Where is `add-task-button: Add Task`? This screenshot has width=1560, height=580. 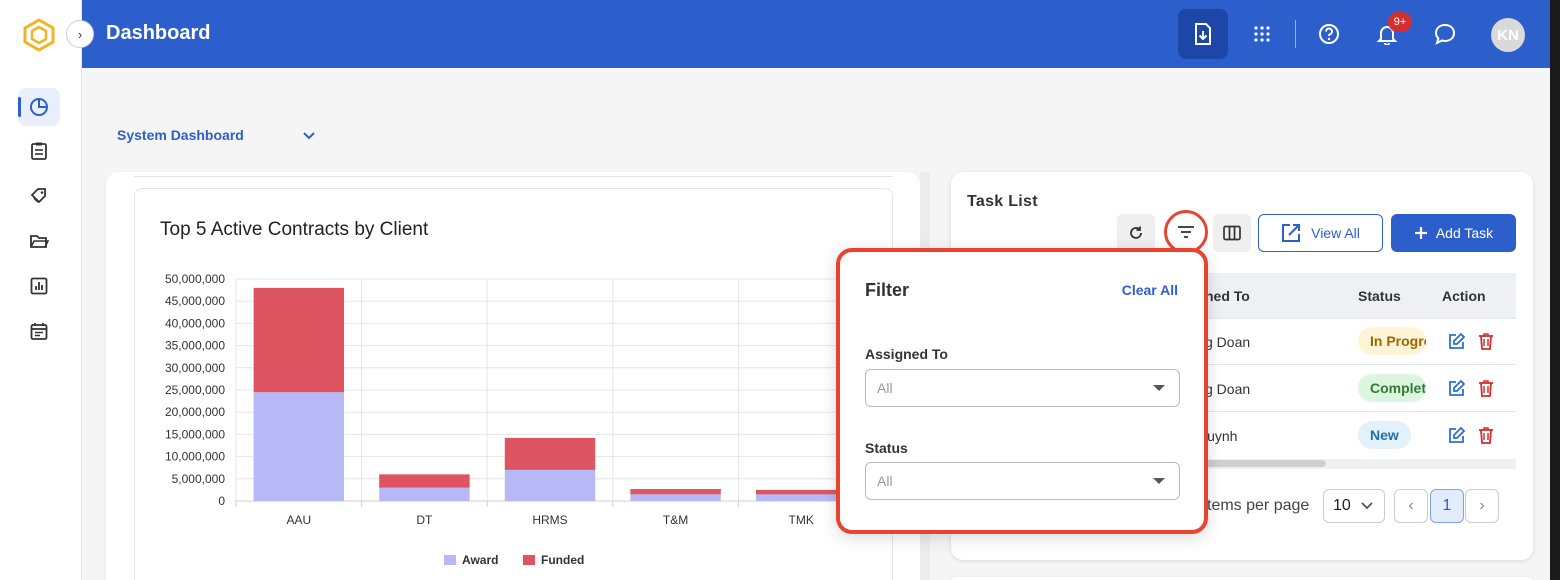
add-task-button: Add Task is located at coordinates (1453, 233).